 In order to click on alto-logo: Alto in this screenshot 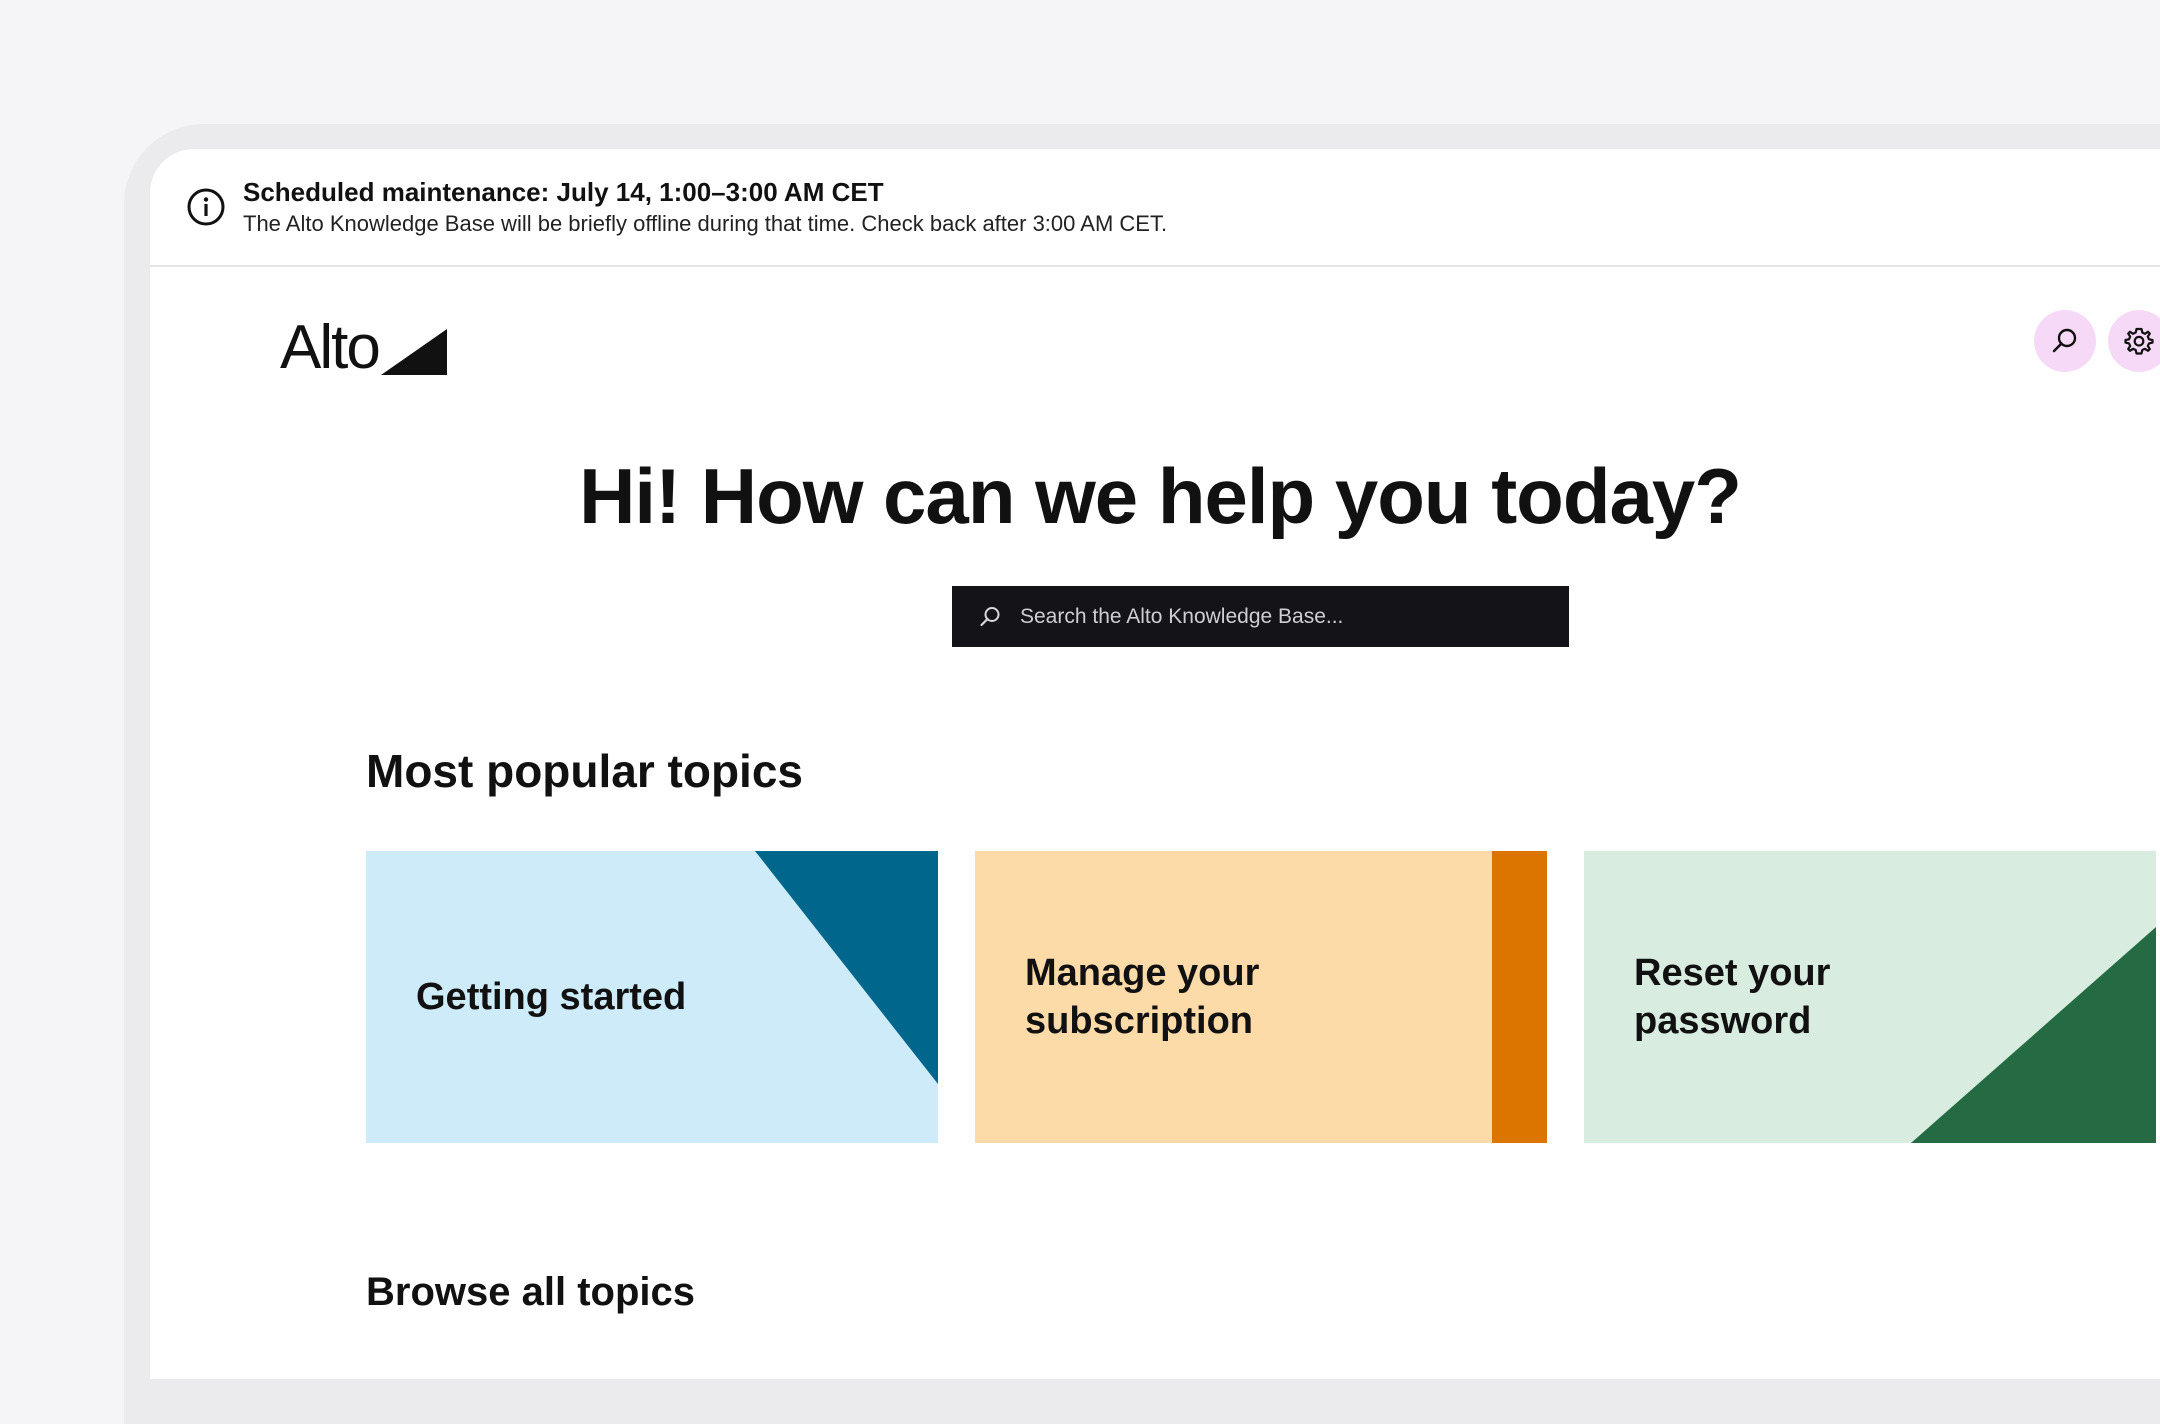, I will do `click(363, 344)`.